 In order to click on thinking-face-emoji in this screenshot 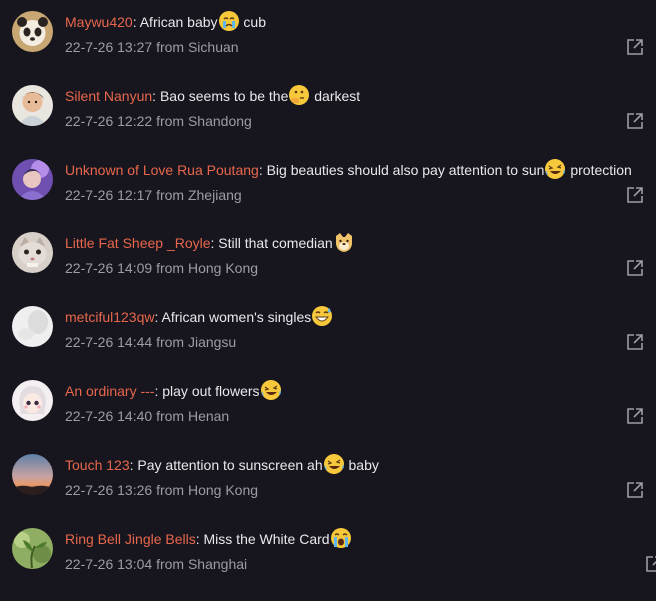, I will do `click(299, 95)`.